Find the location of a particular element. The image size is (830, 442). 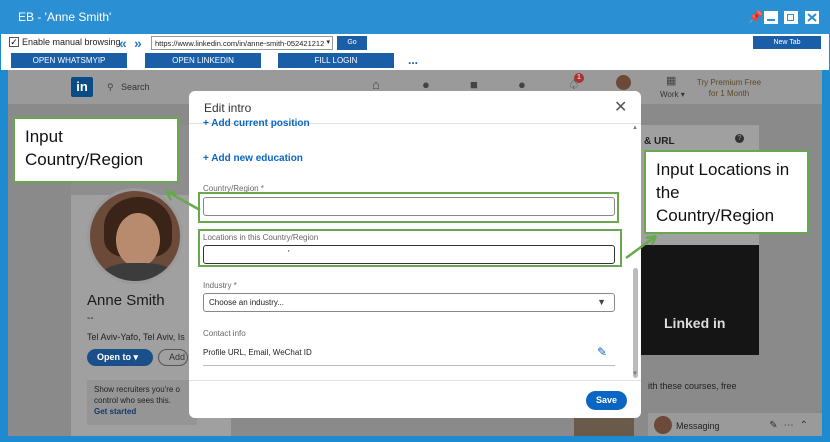

close-icon is located at coordinates (812, 17).